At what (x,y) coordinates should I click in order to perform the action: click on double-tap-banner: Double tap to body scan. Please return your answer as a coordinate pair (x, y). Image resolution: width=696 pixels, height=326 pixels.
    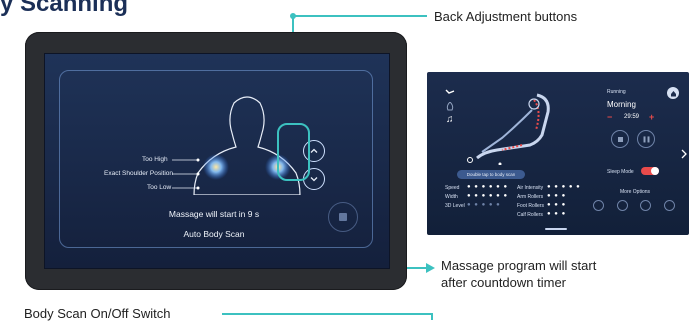
    Looking at the image, I should click on (491, 174).